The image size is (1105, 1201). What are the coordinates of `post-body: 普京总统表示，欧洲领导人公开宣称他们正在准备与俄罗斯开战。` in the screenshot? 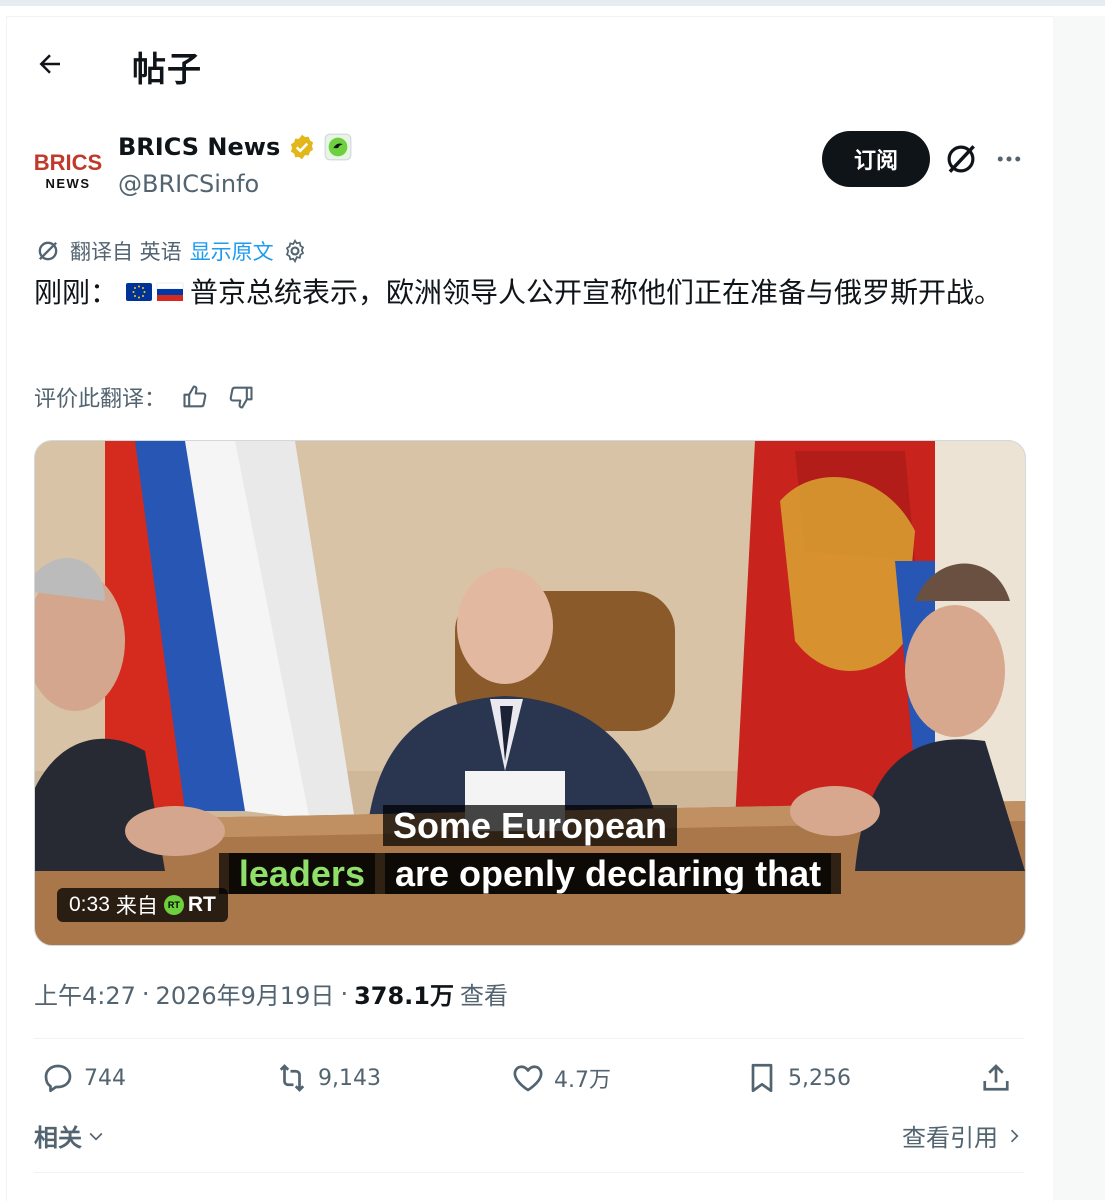 It's located at (596, 292).